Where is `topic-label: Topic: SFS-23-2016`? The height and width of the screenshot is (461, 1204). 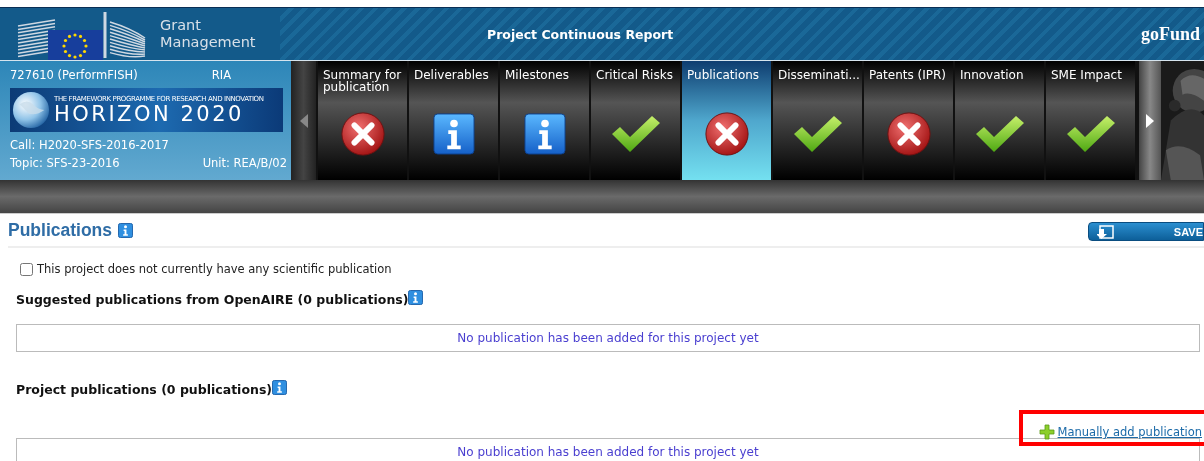 topic-label: Topic: SFS-23-2016 is located at coordinates (65, 163).